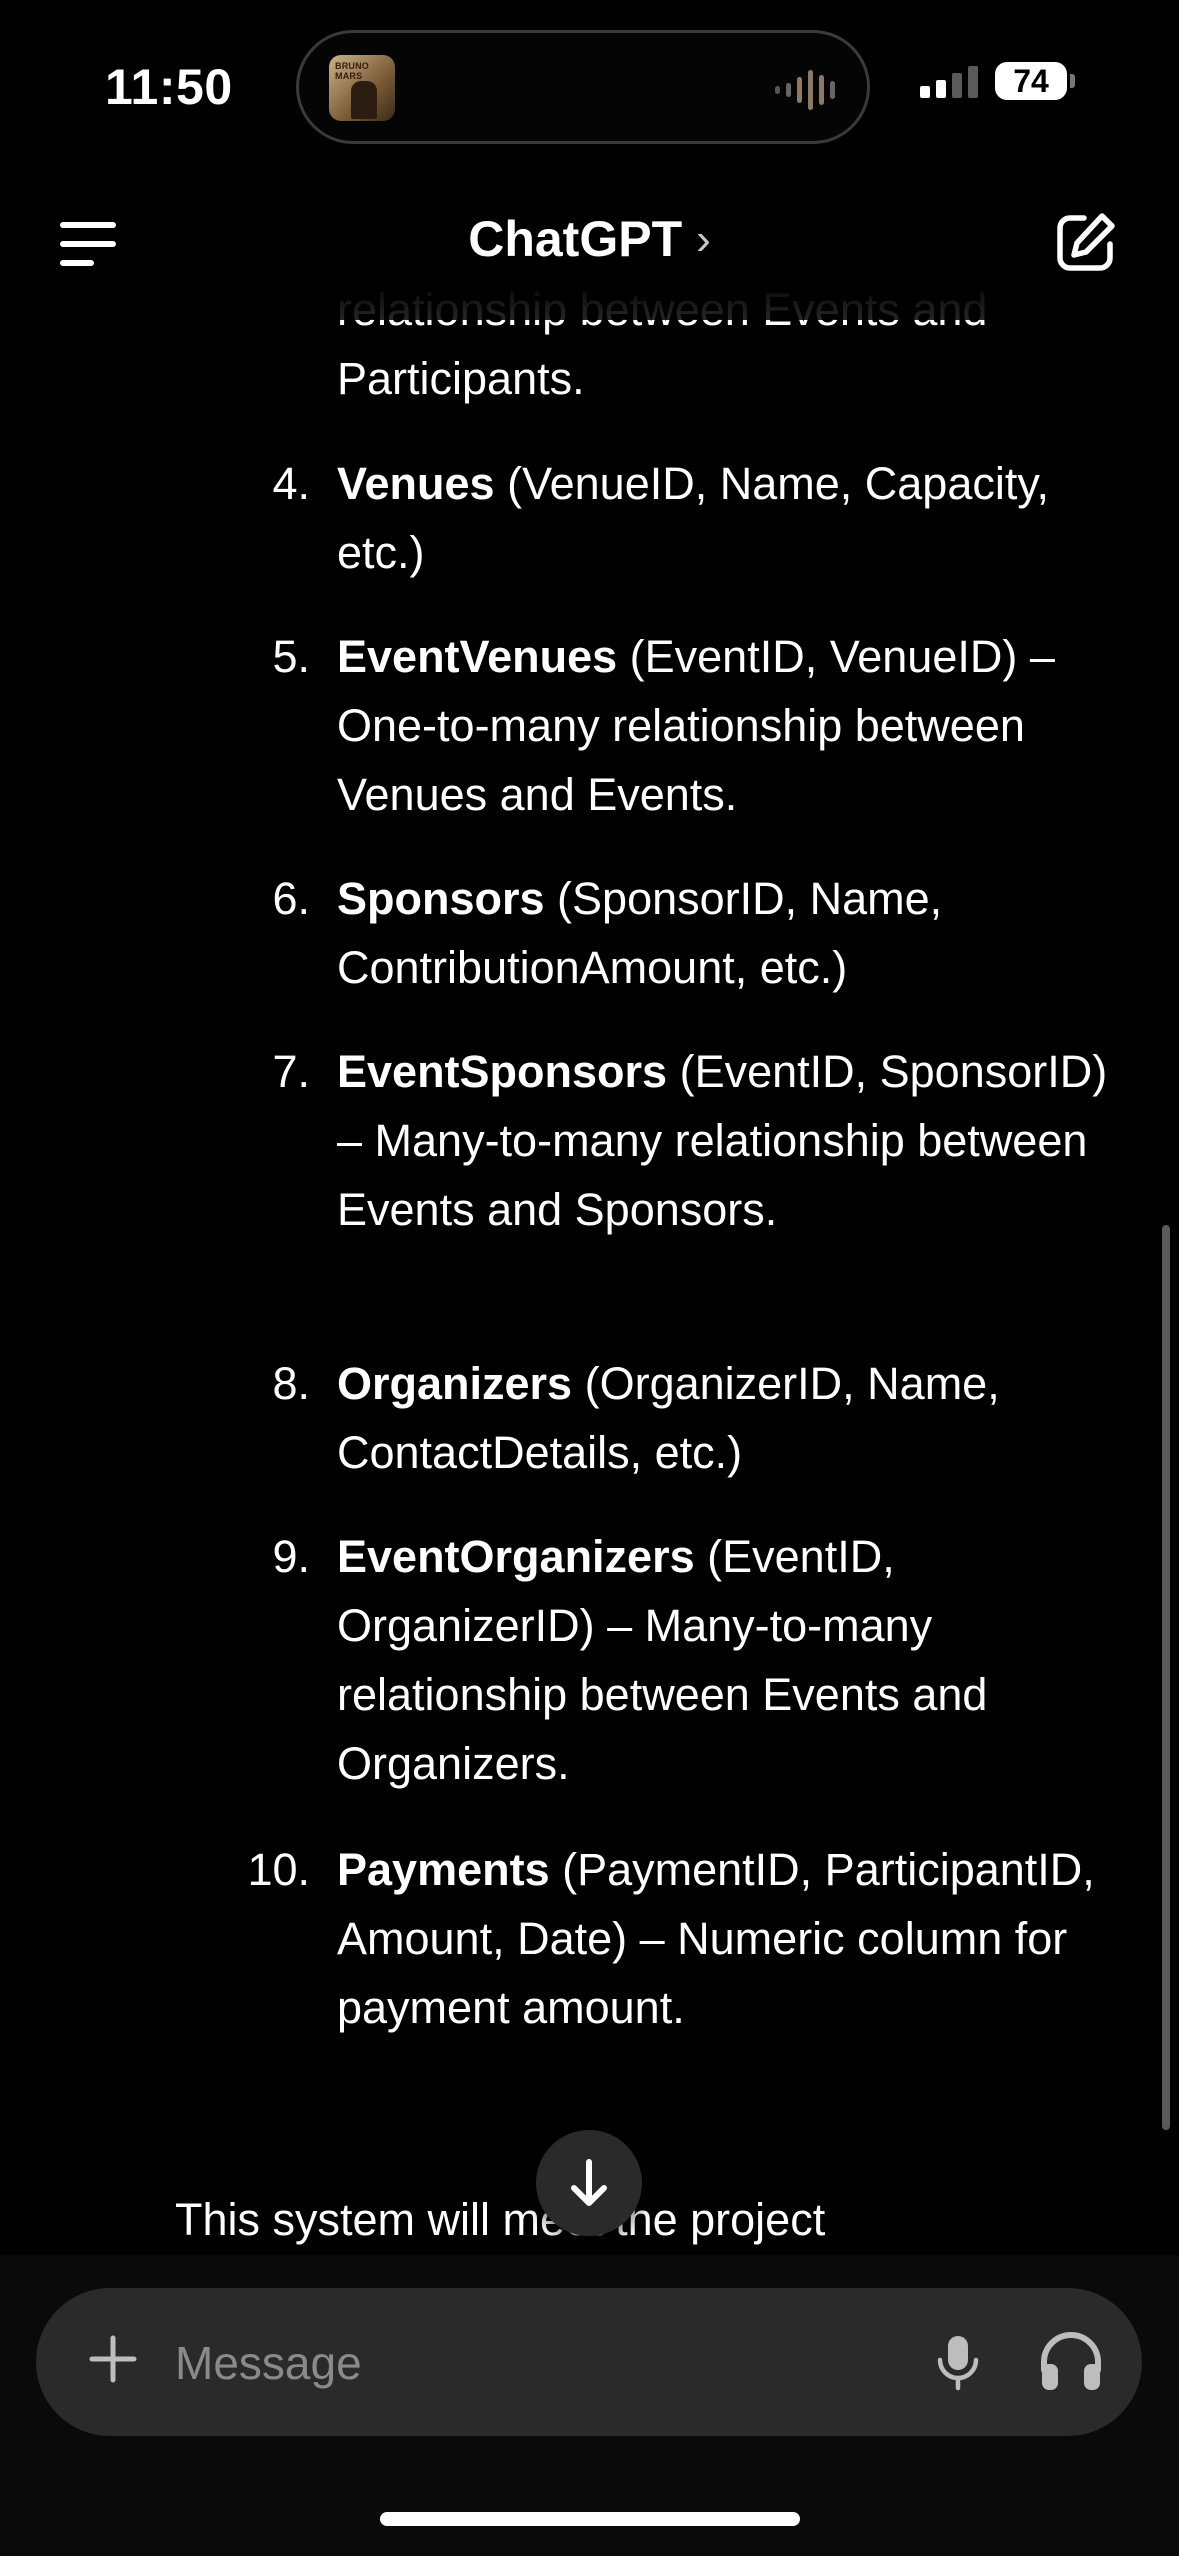 Image resolution: width=1179 pixels, height=2556 pixels. Describe the element at coordinates (352, 71) in the screenshot. I see `album-art-text: BRUNO MARS` at that location.